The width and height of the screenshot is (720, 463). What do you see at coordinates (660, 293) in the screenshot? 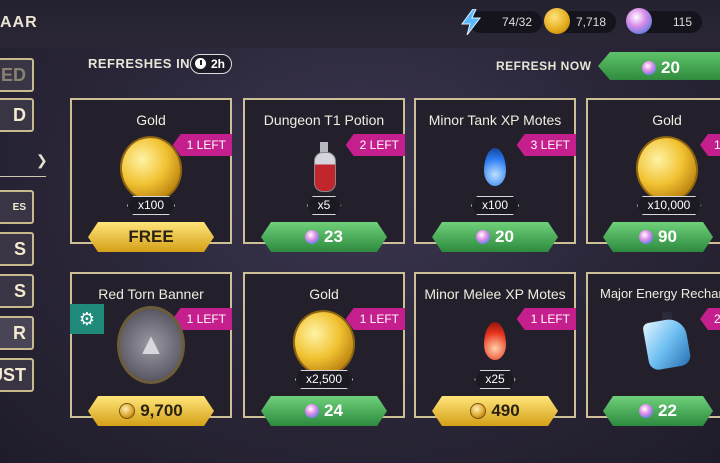
I see `item-name: Major Energy Recharg` at bounding box center [660, 293].